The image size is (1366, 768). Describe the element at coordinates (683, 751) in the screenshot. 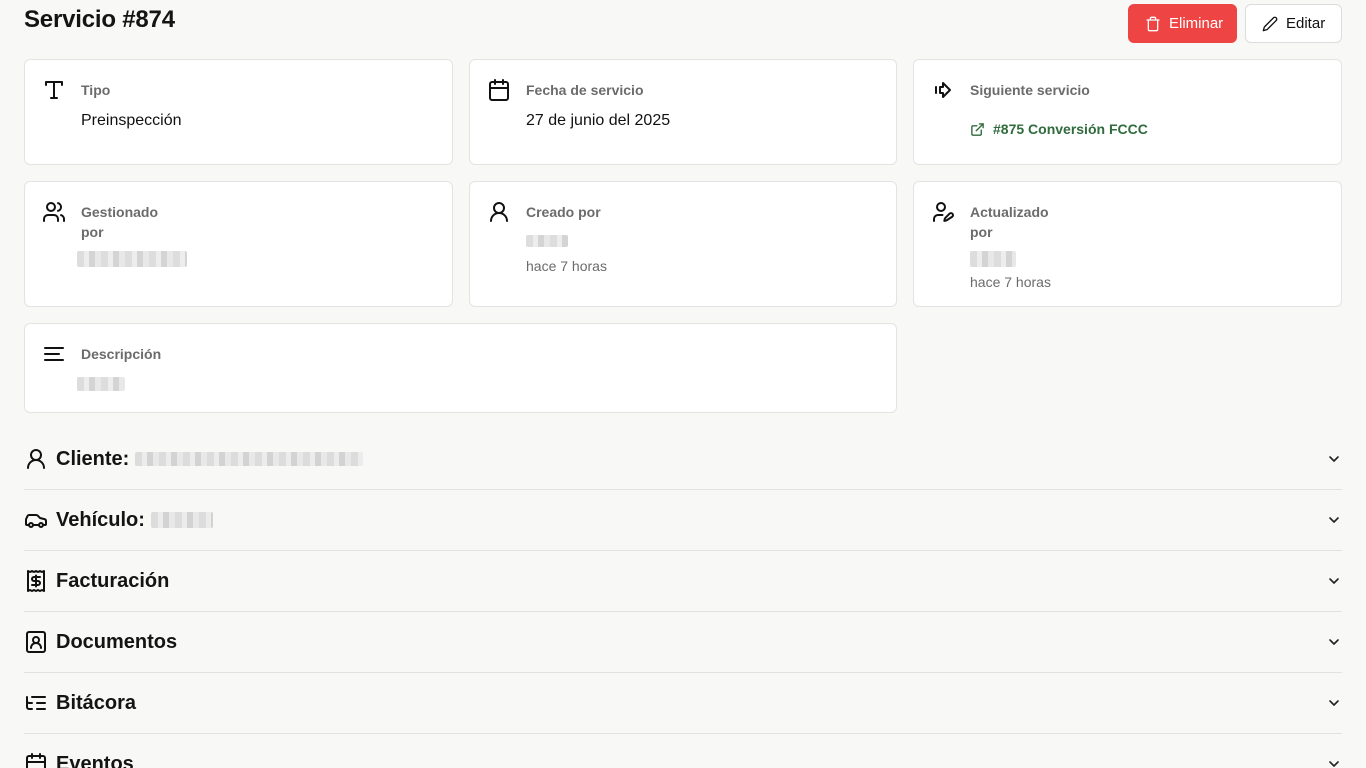

I see `section-eventos: Eventos` at that location.